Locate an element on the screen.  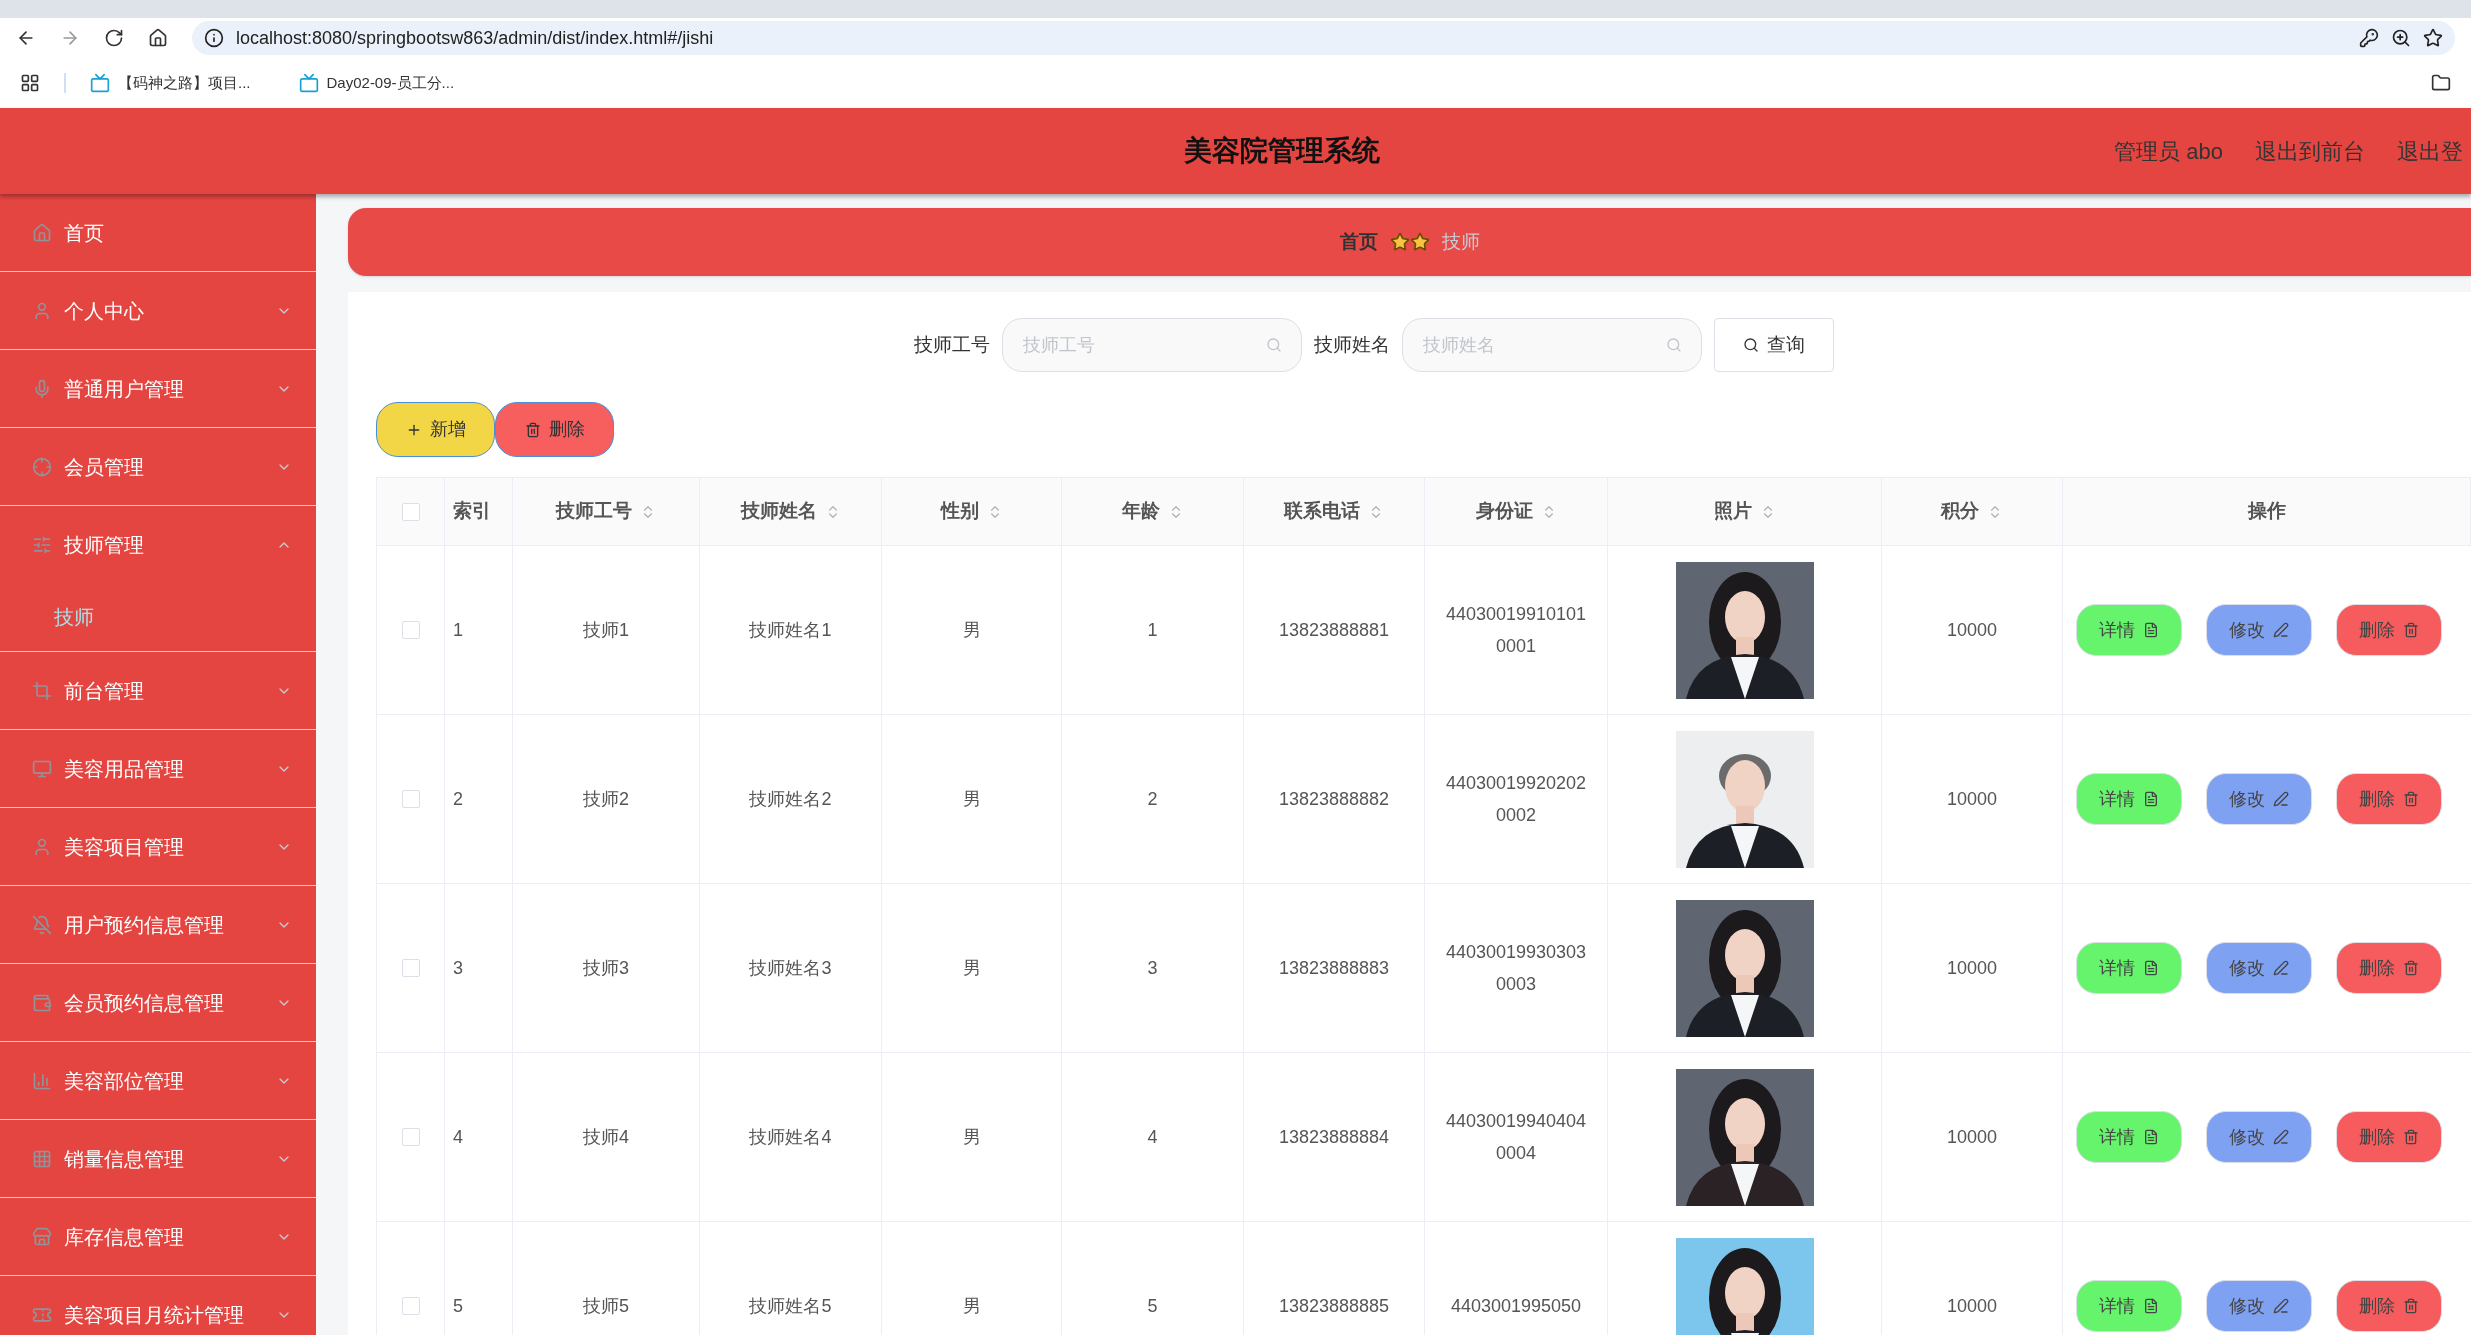
key-icon is located at coordinates (2369, 38).